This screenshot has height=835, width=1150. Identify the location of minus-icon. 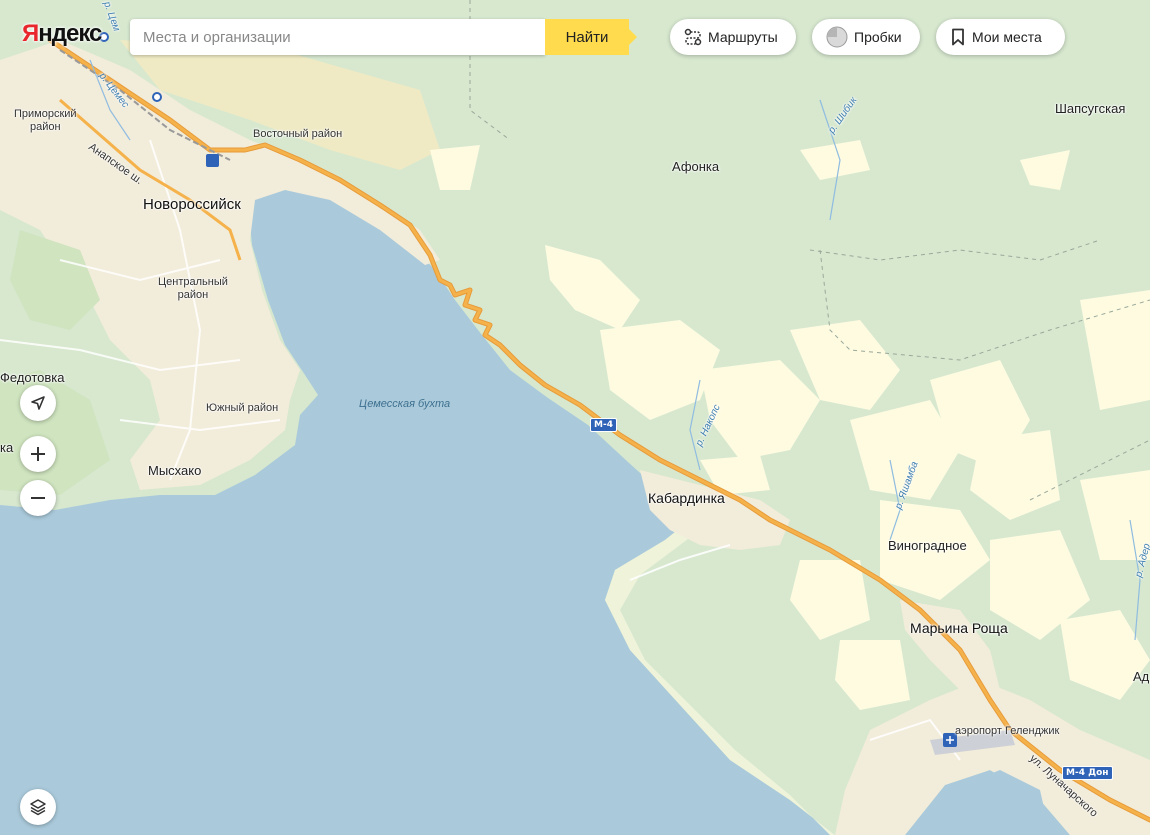
(38, 498).